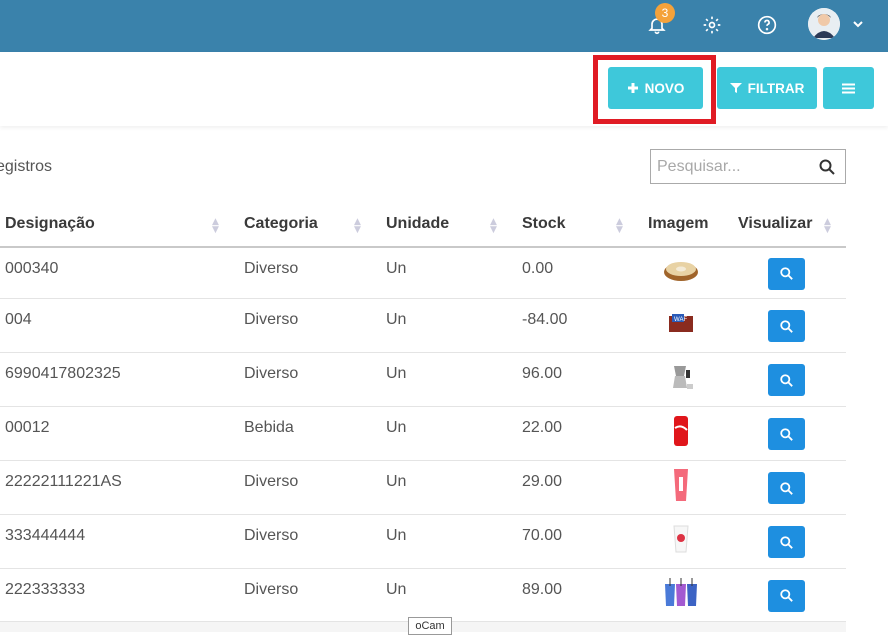 Image resolution: width=888 pixels, height=635 pixels. What do you see at coordinates (775, 224) in the screenshot?
I see `column-header-visualizar: Visualizar` at bounding box center [775, 224].